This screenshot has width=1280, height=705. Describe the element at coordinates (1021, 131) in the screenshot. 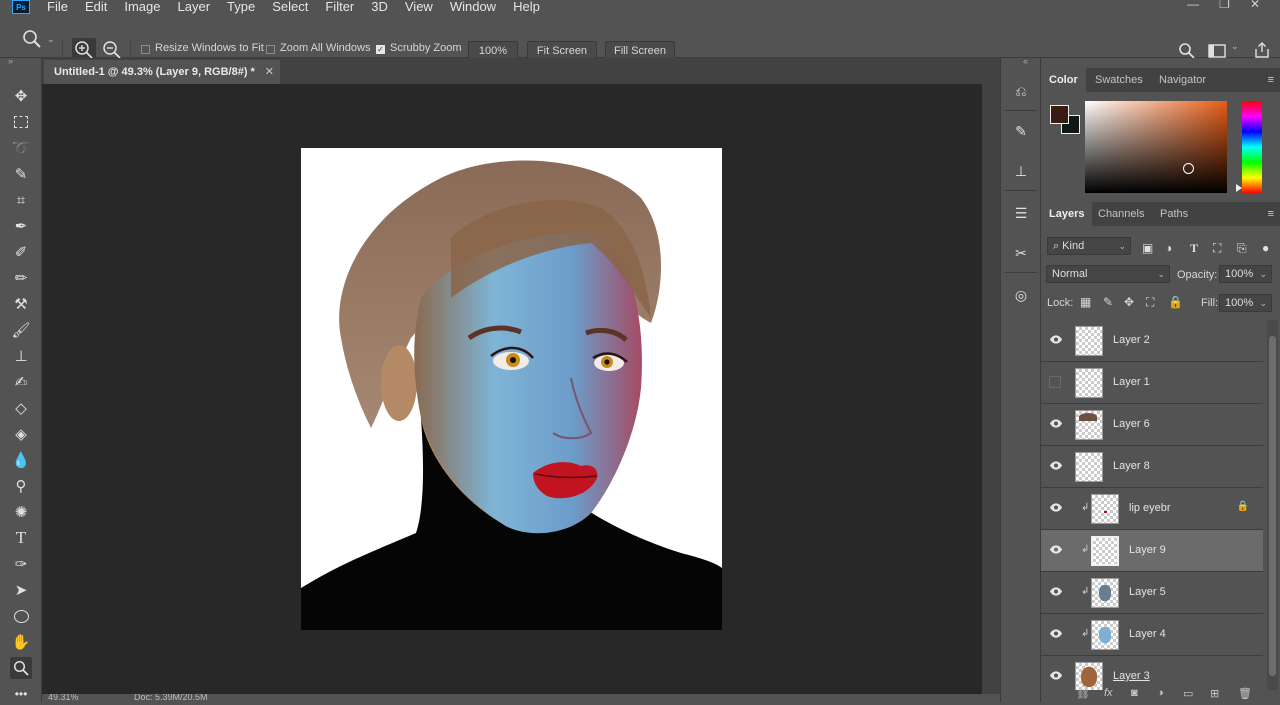

I see `brush-settings-icon: ✎` at that location.